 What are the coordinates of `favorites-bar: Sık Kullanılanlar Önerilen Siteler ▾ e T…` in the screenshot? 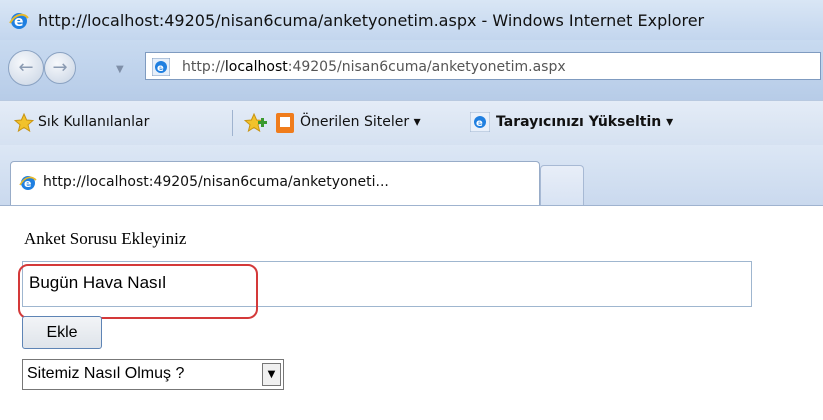 It's located at (411, 123).